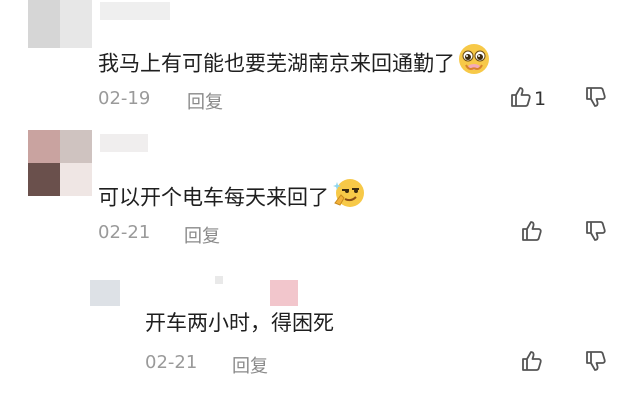 Image resolution: width=640 pixels, height=400 pixels. I want to click on smug-face-icon, so click(348, 196).